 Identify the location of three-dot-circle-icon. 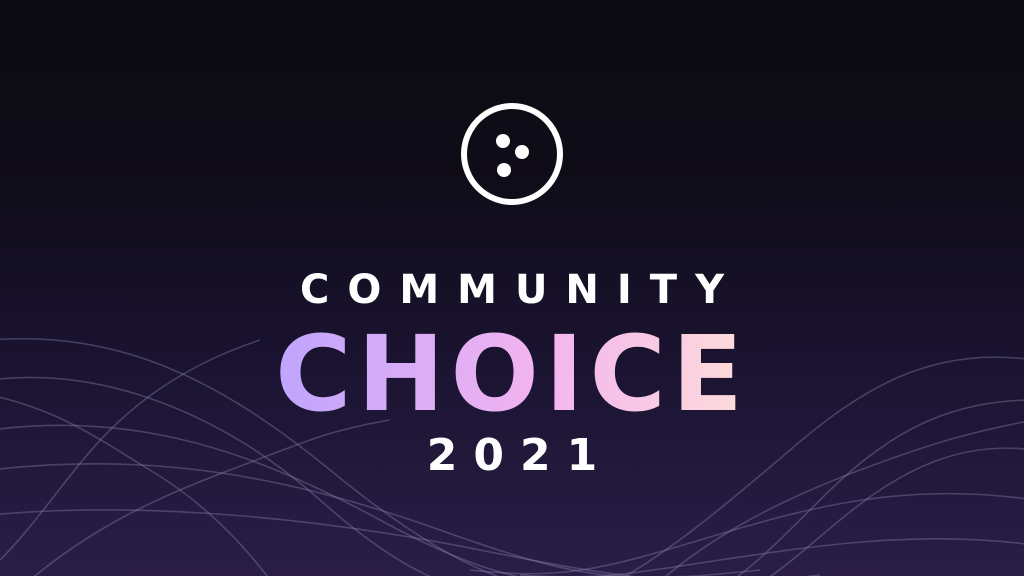
(512, 154).